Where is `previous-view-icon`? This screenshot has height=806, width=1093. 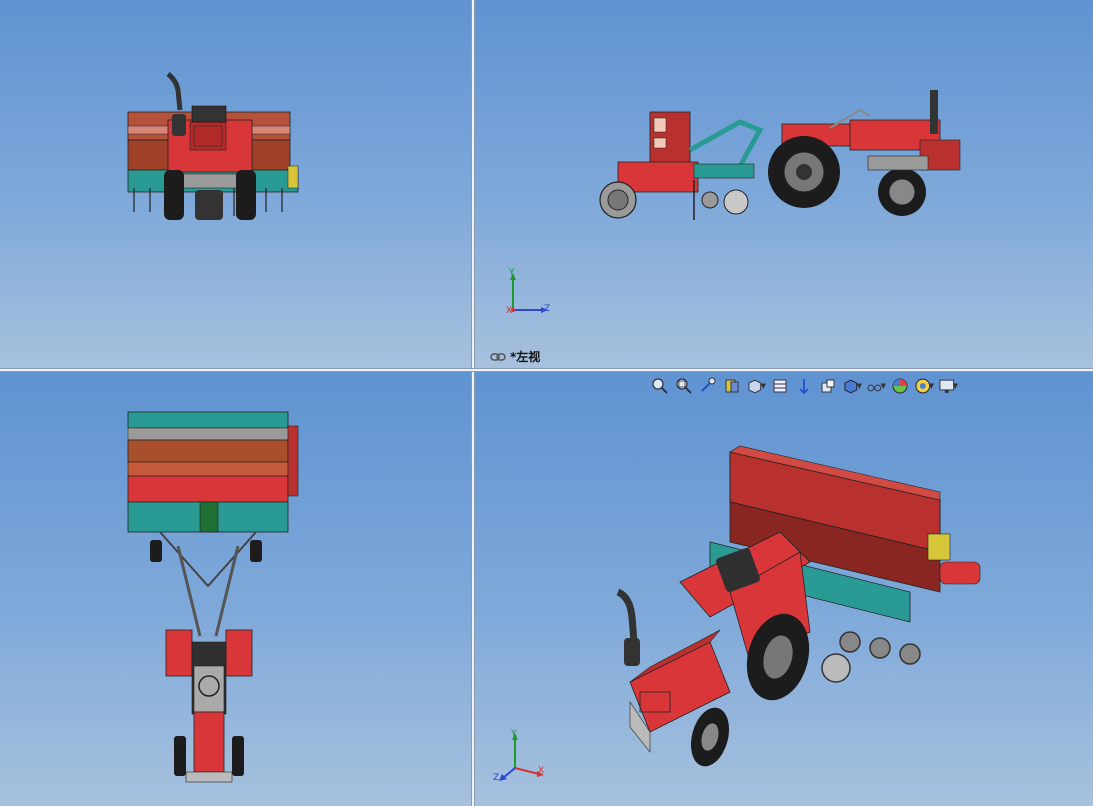 previous-view-icon is located at coordinates (708, 386).